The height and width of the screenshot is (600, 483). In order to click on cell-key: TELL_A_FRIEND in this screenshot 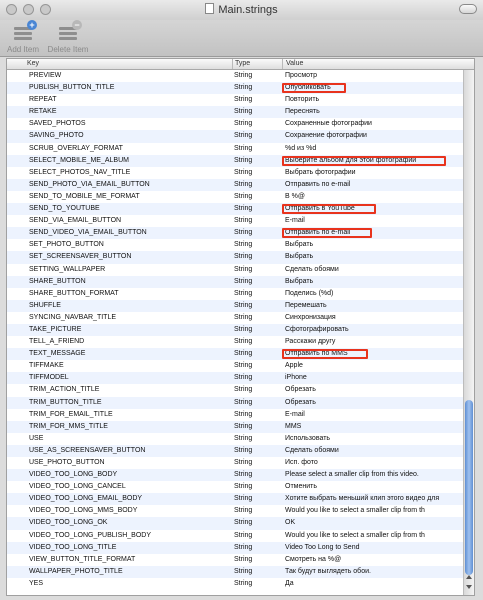, I will do `click(129, 342)`.